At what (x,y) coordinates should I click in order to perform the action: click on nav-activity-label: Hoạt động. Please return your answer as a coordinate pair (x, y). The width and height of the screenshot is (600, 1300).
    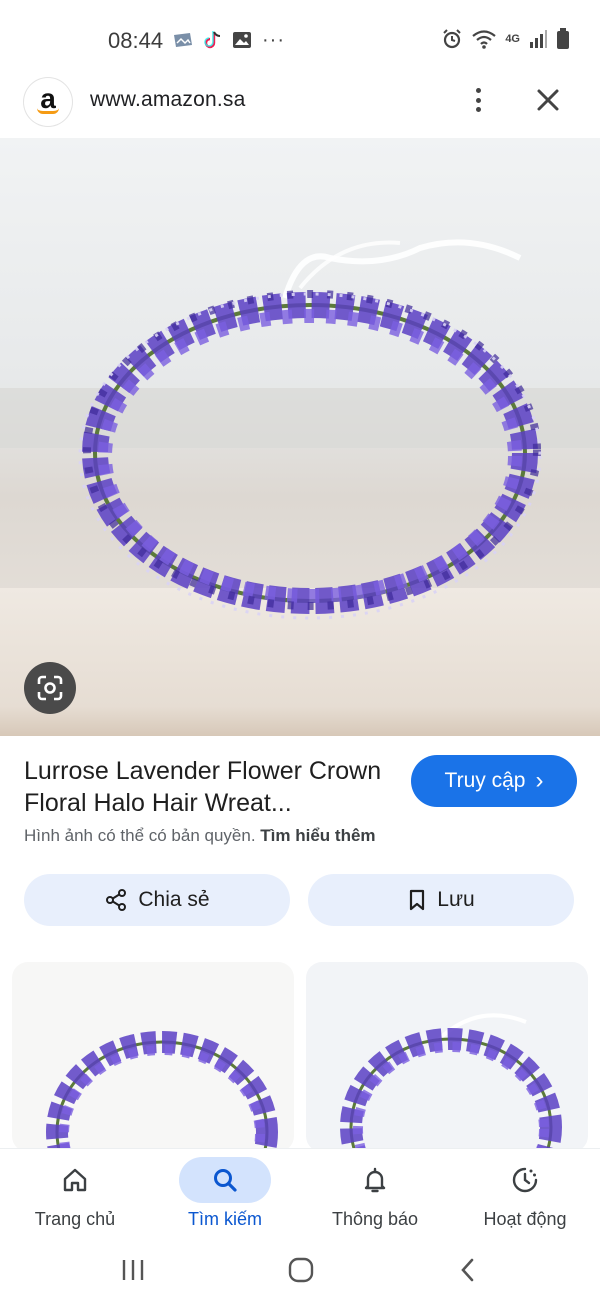
    Looking at the image, I should click on (525, 1219).